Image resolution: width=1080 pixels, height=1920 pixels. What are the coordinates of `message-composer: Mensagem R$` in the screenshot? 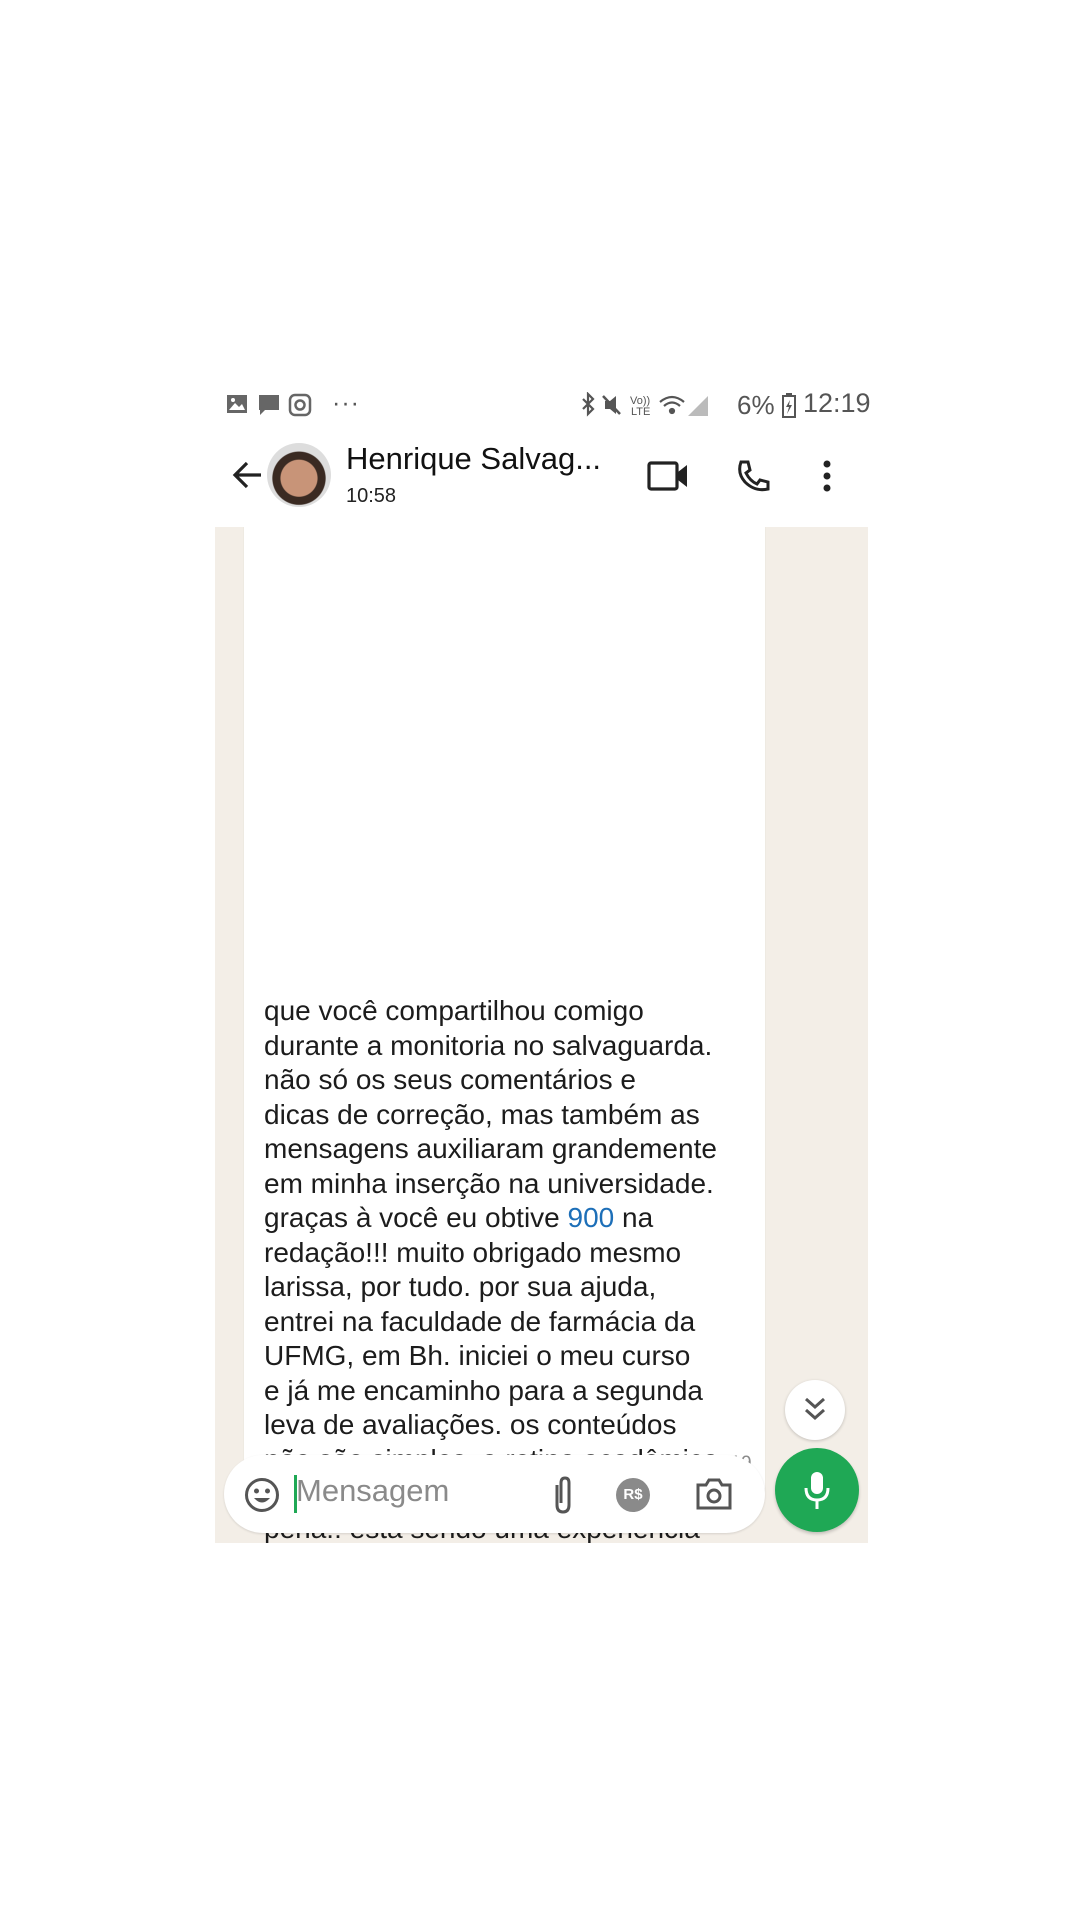 It's located at (494, 1494).